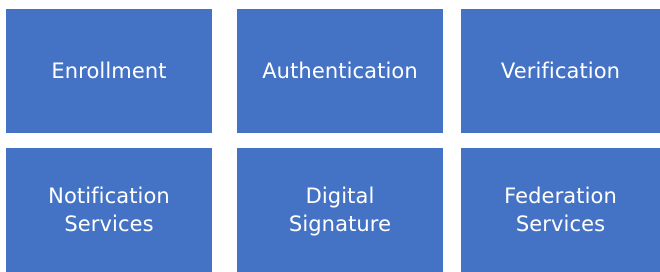 The height and width of the screenshot is (272, 660). I want to click on tile-authentication: Authentication, so click(340, 71).